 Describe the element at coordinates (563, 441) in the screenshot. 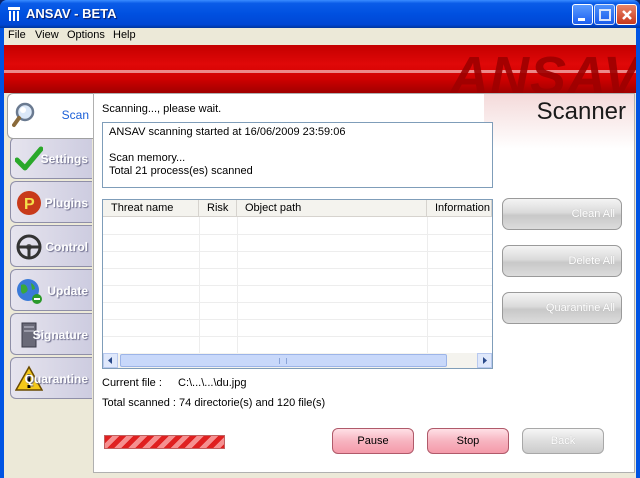

I see `back-button: Back` at that location.